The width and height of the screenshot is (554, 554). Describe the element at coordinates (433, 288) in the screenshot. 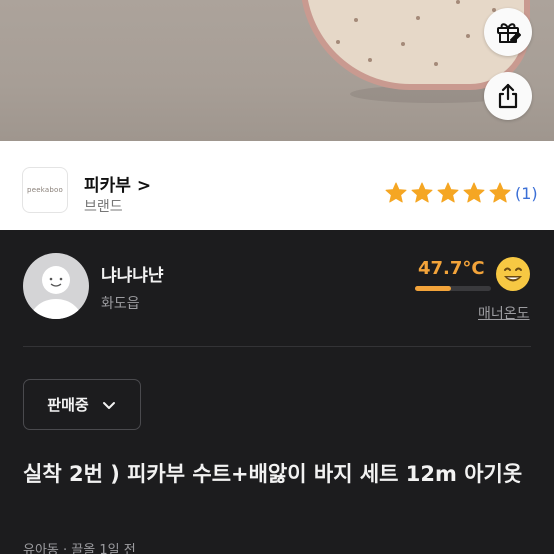

I see `temperature-bar-fill` at that location.